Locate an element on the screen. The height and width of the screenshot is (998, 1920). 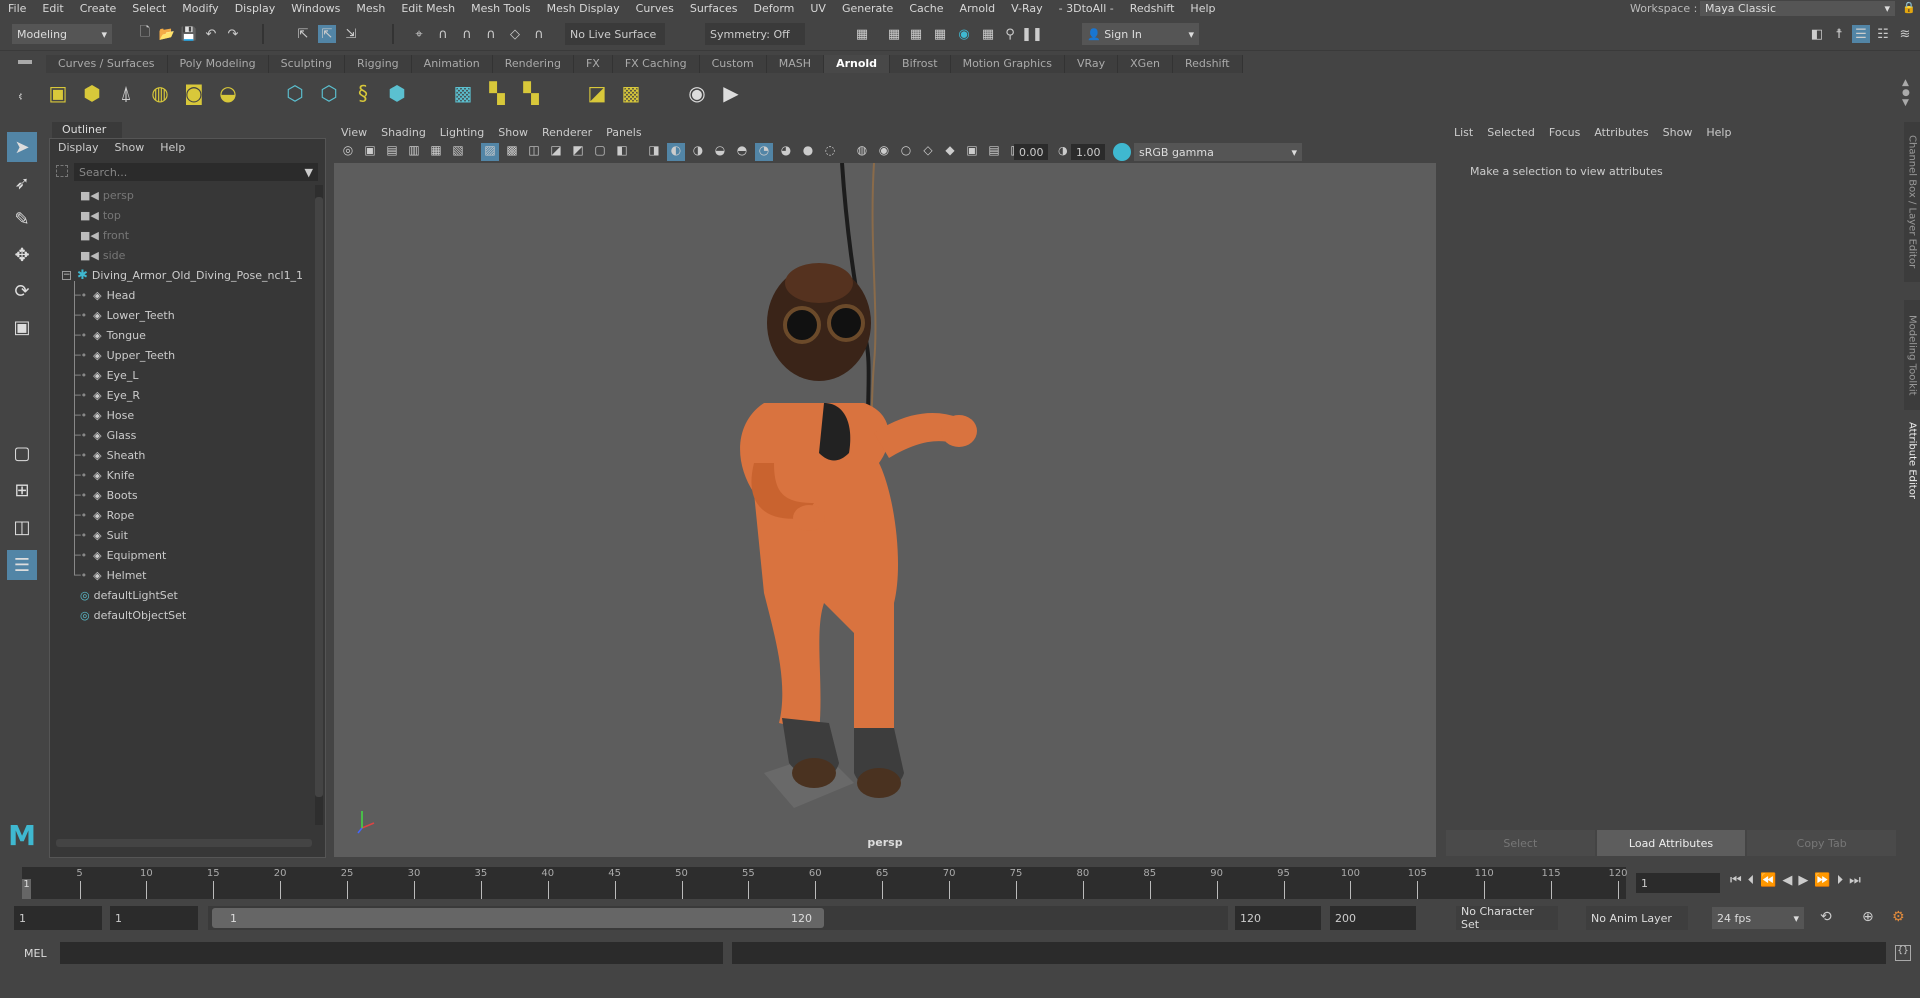
shelf-tab-poly-modeling: Poly Modeling is located at coordinates (218, 64).